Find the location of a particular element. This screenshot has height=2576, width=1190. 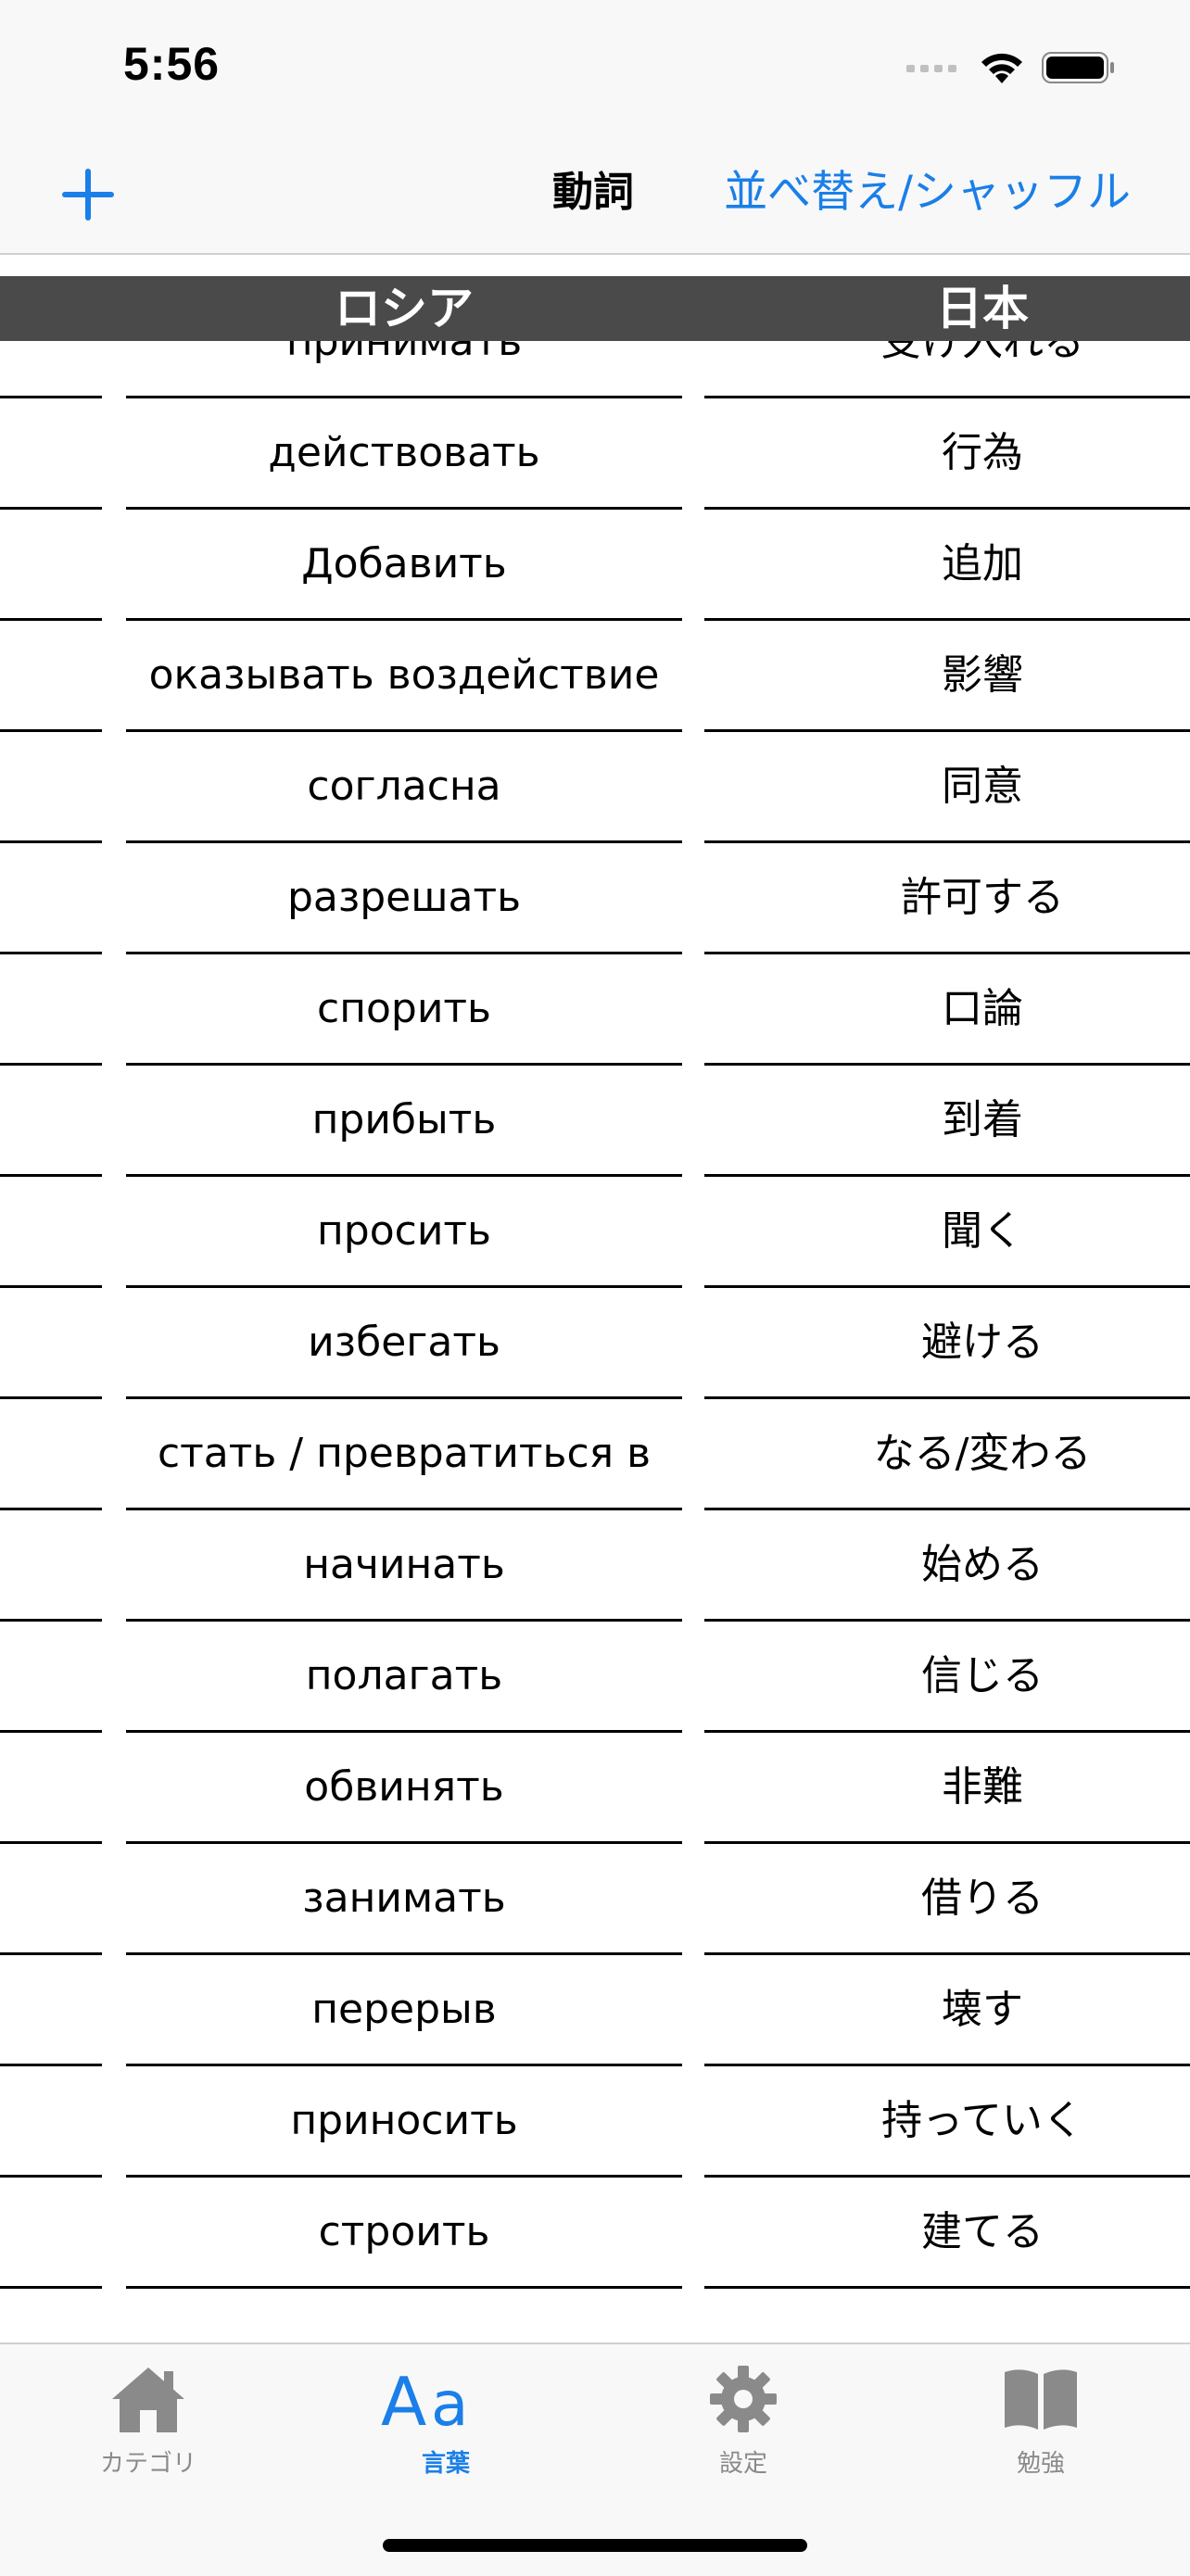

russian-word: Добавить is located at coordinates (404, 563).